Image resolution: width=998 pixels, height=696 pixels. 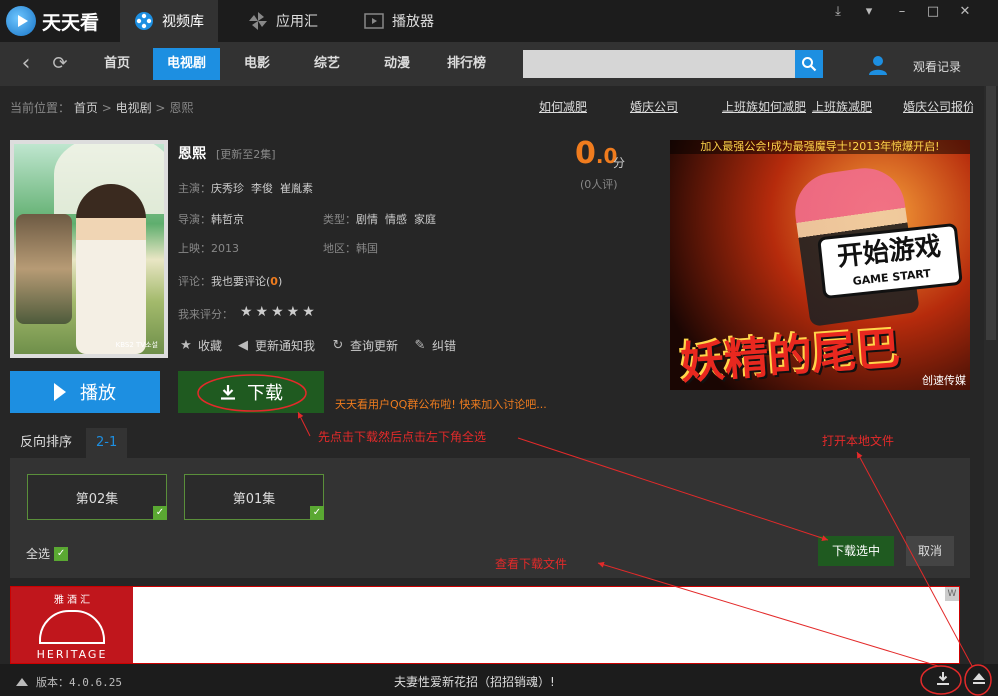 What do you see at coordinates (991, 213) in the screenshot?
I see `scrollbar-thumb` at bounding box center [991, 213].